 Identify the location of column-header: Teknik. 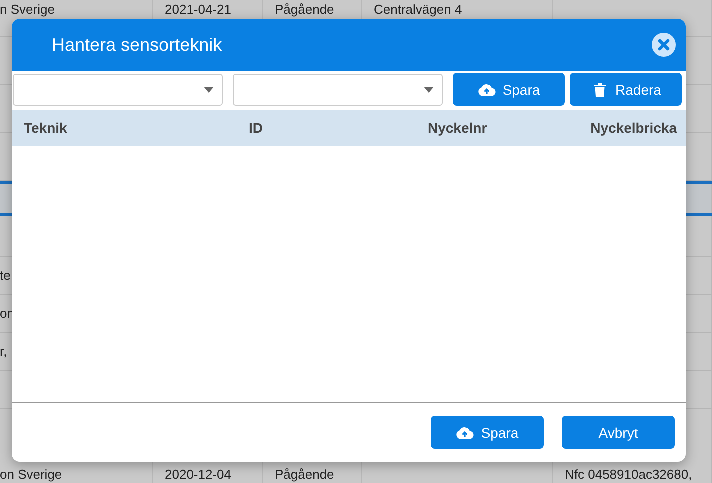
(46, 128).